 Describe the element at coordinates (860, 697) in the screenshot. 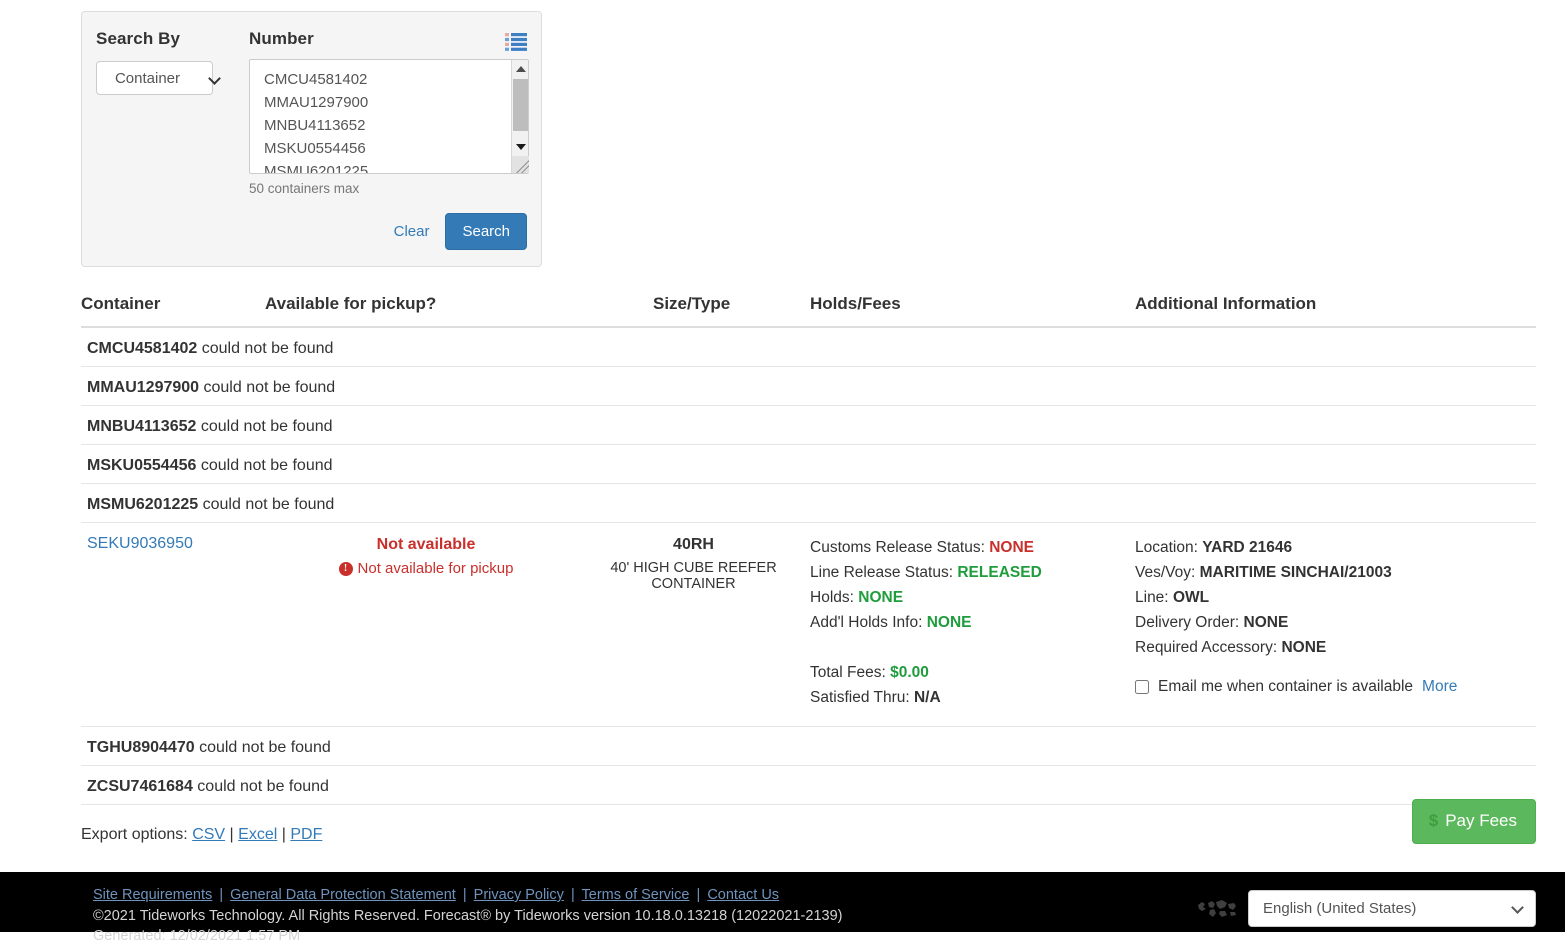

I see `fees-label: Satisfied Thru:` at that location.